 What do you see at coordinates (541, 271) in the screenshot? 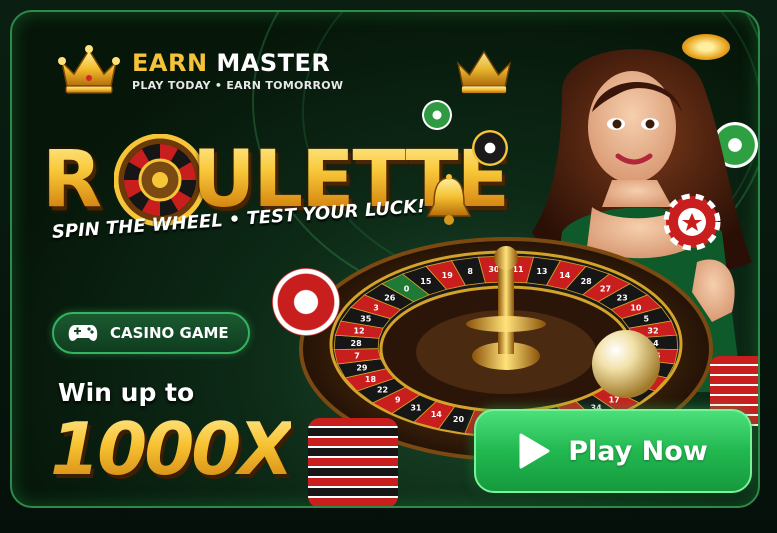
I see `roulette-number: 13` at bounding box center [541, 271].